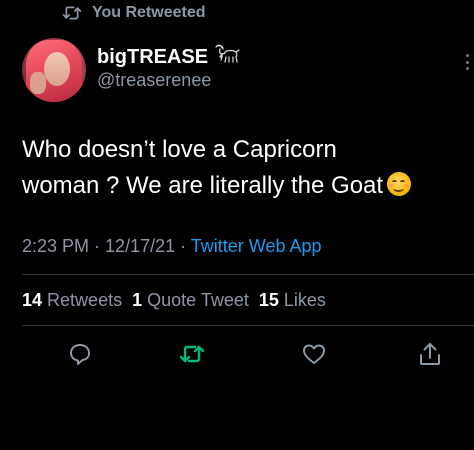 This screenshot has height=450, width=474. Describe the element at coordinates (137, 300) in the screenshot. I see `quotes-count: 1` at that location.